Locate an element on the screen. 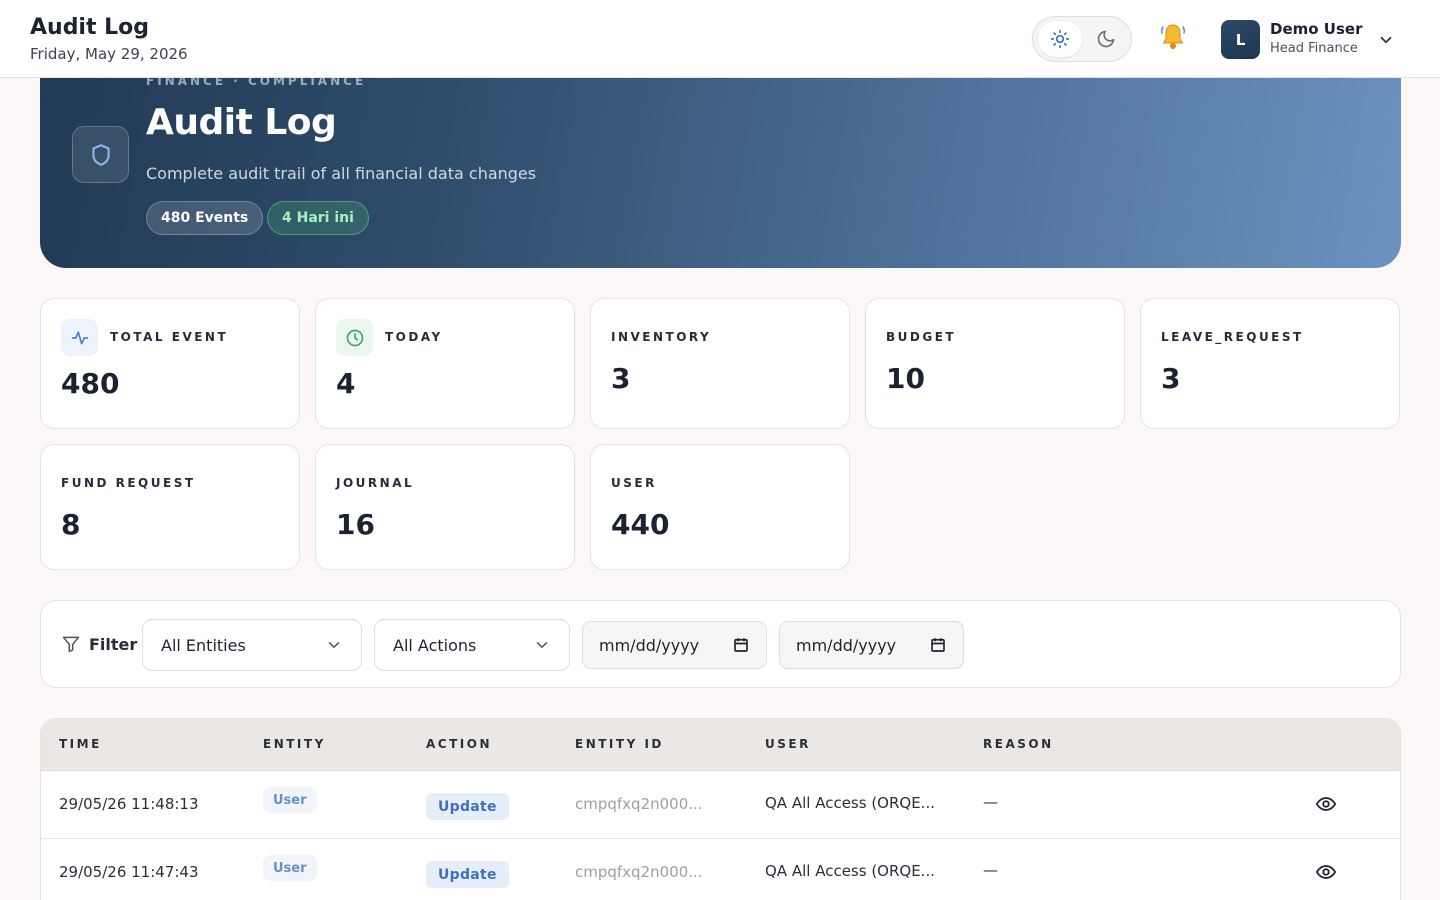 Image resolution: width=1440 pixels, height=900 pixels. entity-select-value: All Entities is located at coordinates (203, 645).